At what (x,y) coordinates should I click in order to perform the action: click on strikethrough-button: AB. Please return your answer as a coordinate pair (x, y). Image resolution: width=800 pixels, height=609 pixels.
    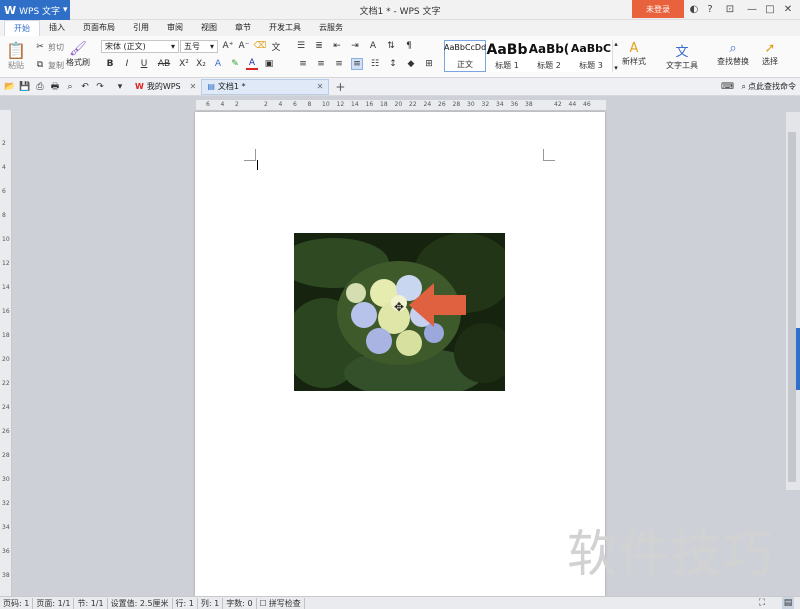
    Looking at the image, I should click on (164, 64).